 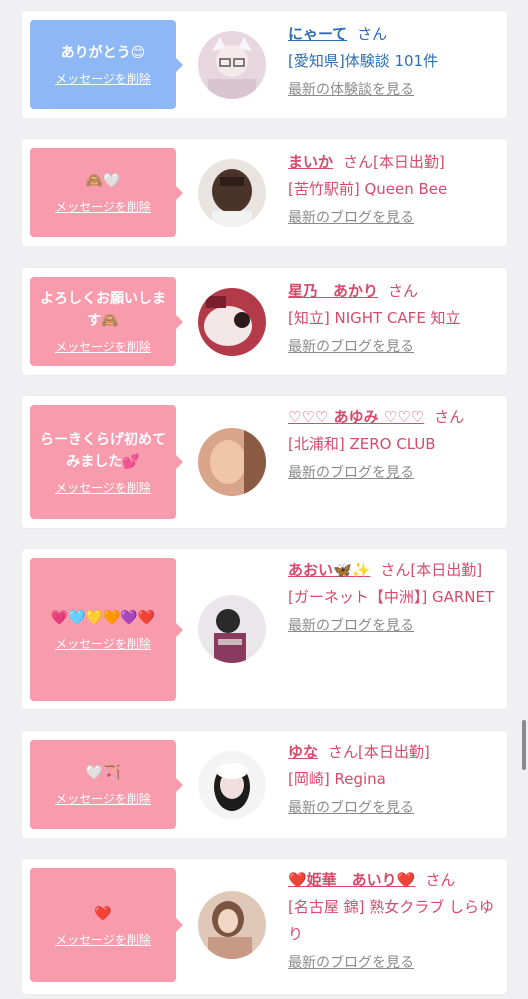 What do you see at coordinates (356, 417) in the screenshot?
I see `user-name-link: ♡♡♡ あゆみ ♡♡♡` at bounding box center [356, 417].